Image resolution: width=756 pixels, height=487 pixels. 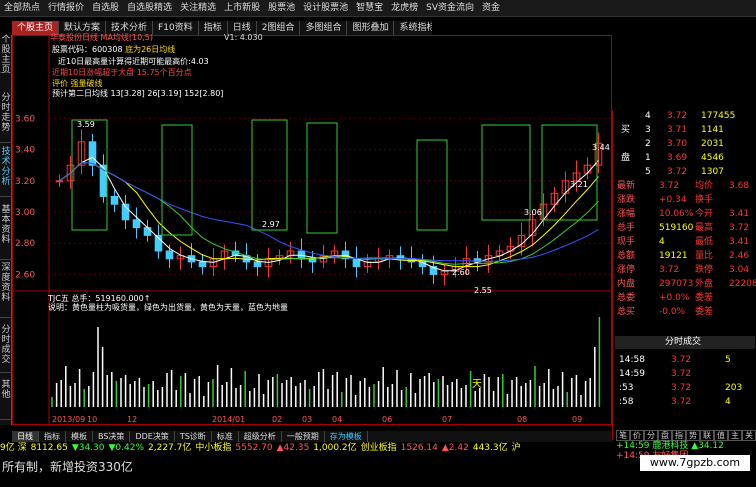 I want to click on quote-tab: 联, so click(x=707, y=435).